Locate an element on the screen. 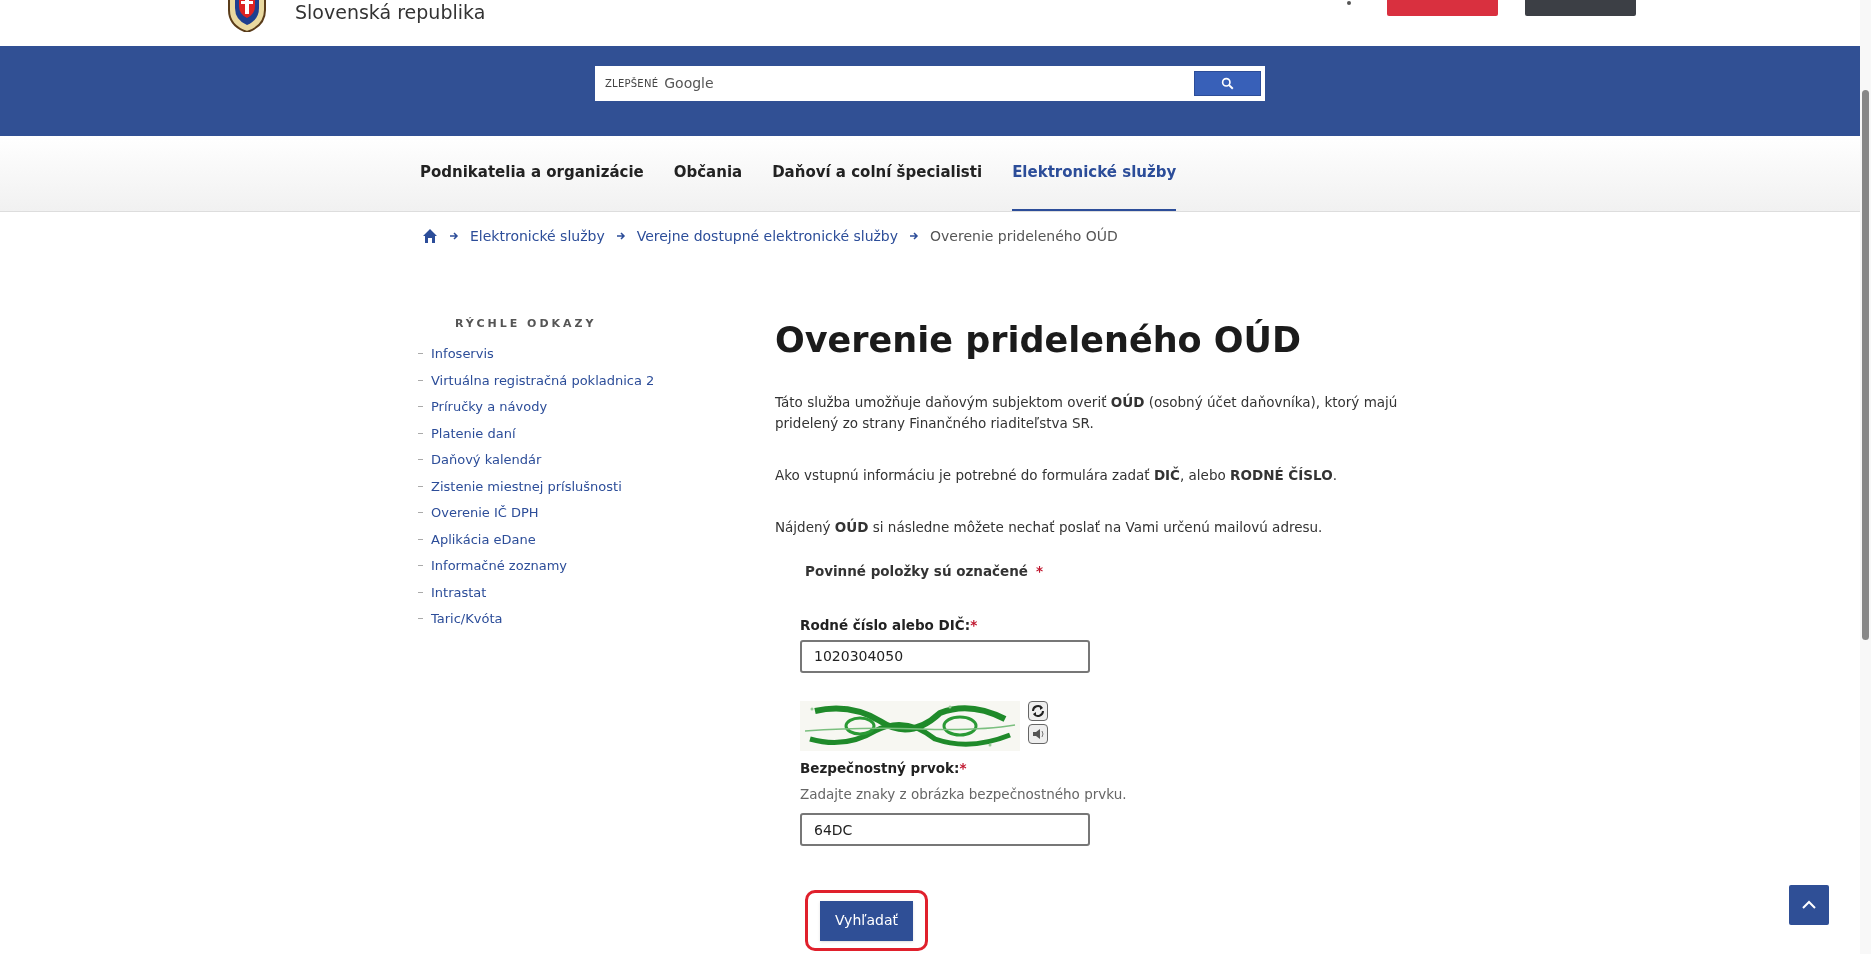 This screenshot has height=954, width=1871. paragraph: Ako vstupnú informáciu je potrebné do formulára zadať DIČ, alebo RODNÉ ČÍSLO. is located at coordinates (1056, 475).